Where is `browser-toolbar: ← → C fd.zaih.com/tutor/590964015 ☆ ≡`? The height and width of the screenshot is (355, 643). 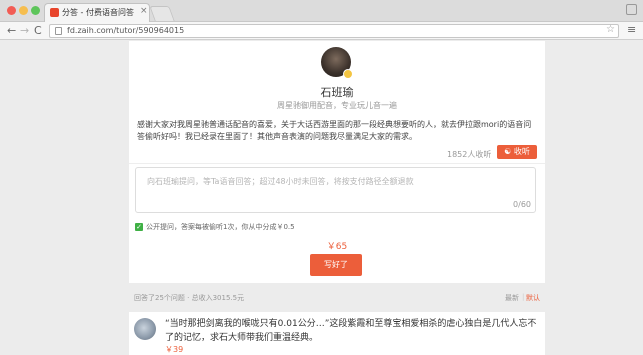
browser-toolbar: ← → C fd.zaih.com/tutor/590964015 ☆ ≡ is located at coordinates (321, 31).